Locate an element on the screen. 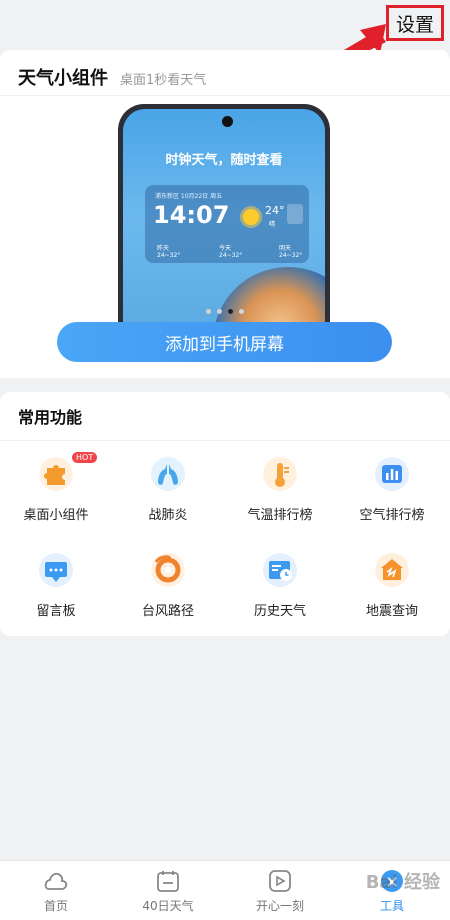  widget-condition: 晴 is located at coordinates (272, 224).